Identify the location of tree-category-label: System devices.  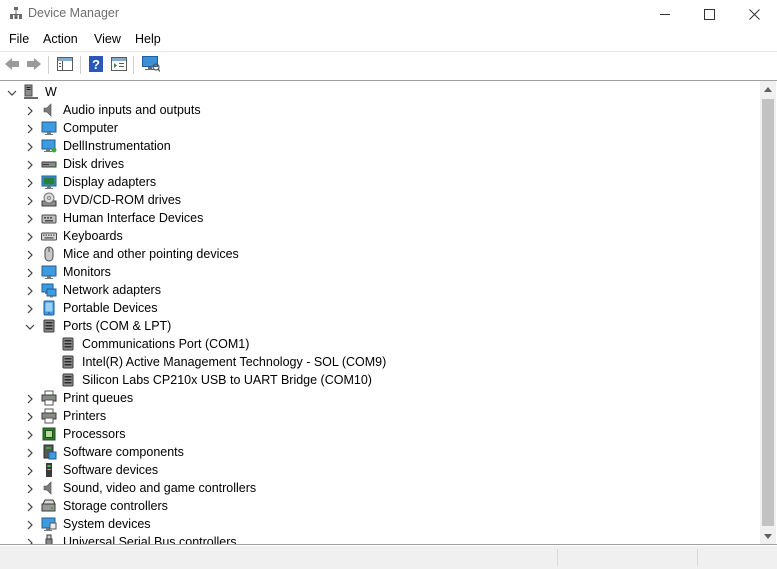
(107, 524).